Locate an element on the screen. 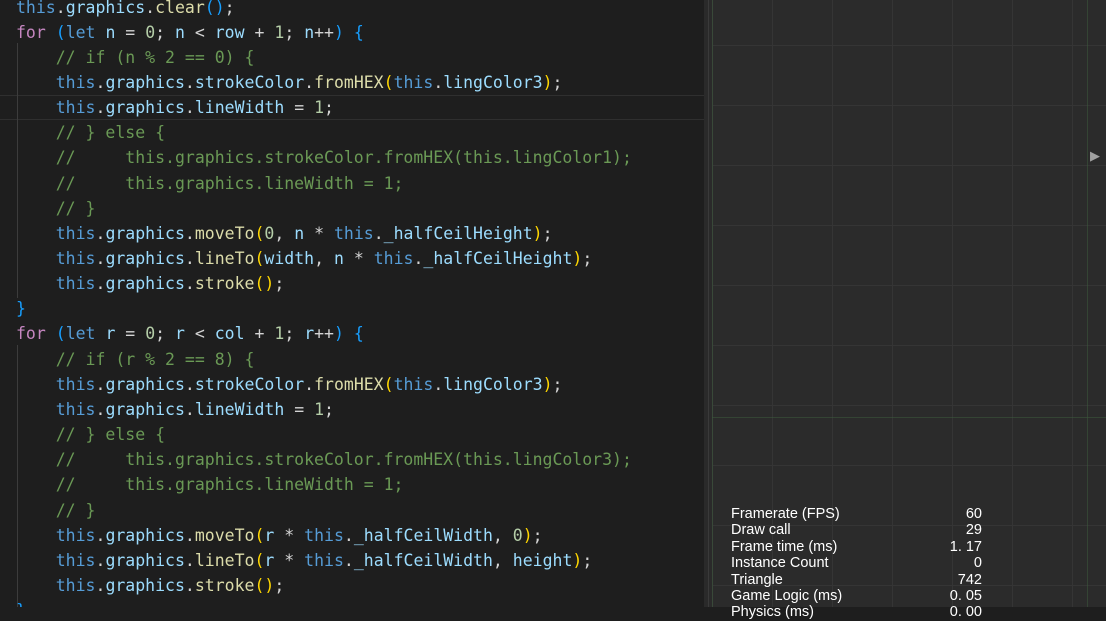 Image resolution: width=1106 pixels, height=621 pixels. code-token: lingColor3 is located at coordinates (493, 82).